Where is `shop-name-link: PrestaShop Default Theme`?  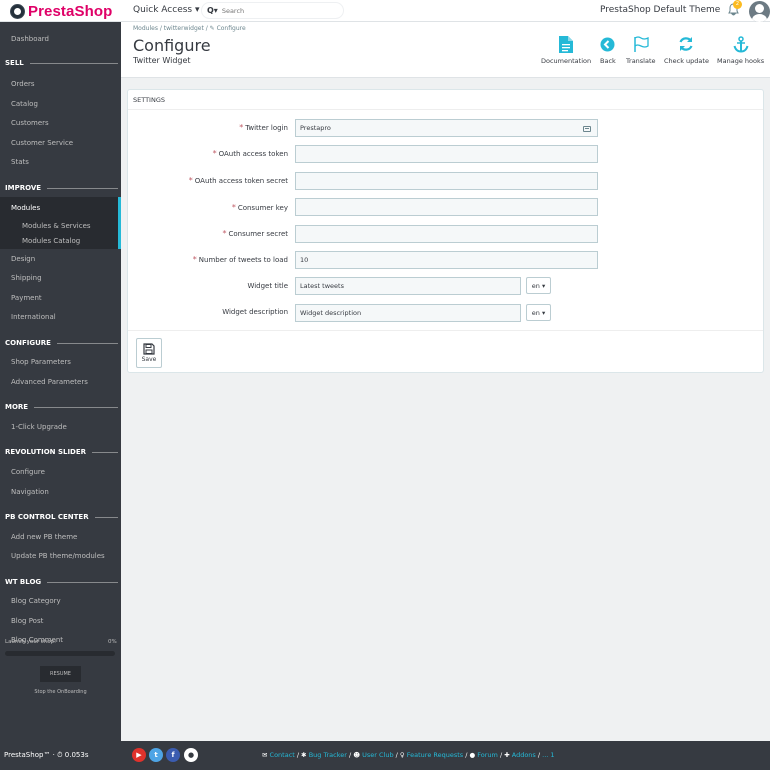 shop-name-link: PrestaShop Default Theme is located at coordinates (660, 10).